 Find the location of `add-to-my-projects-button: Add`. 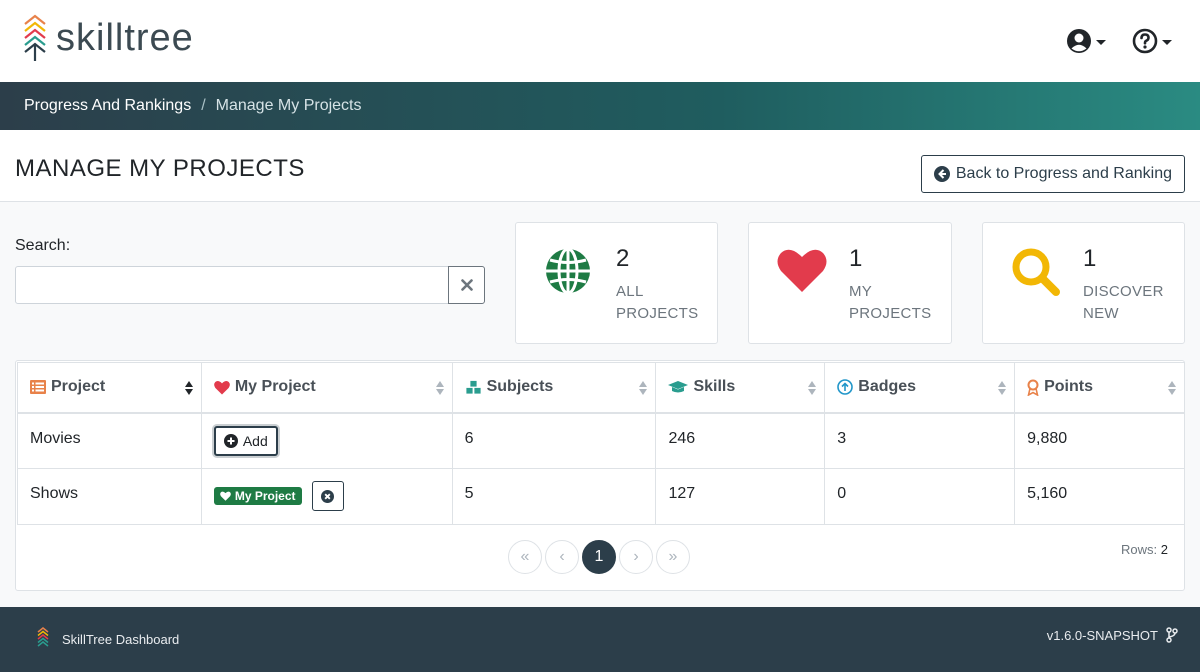

add-to-my-projects-button: Add is located at coordinates (245, 440).